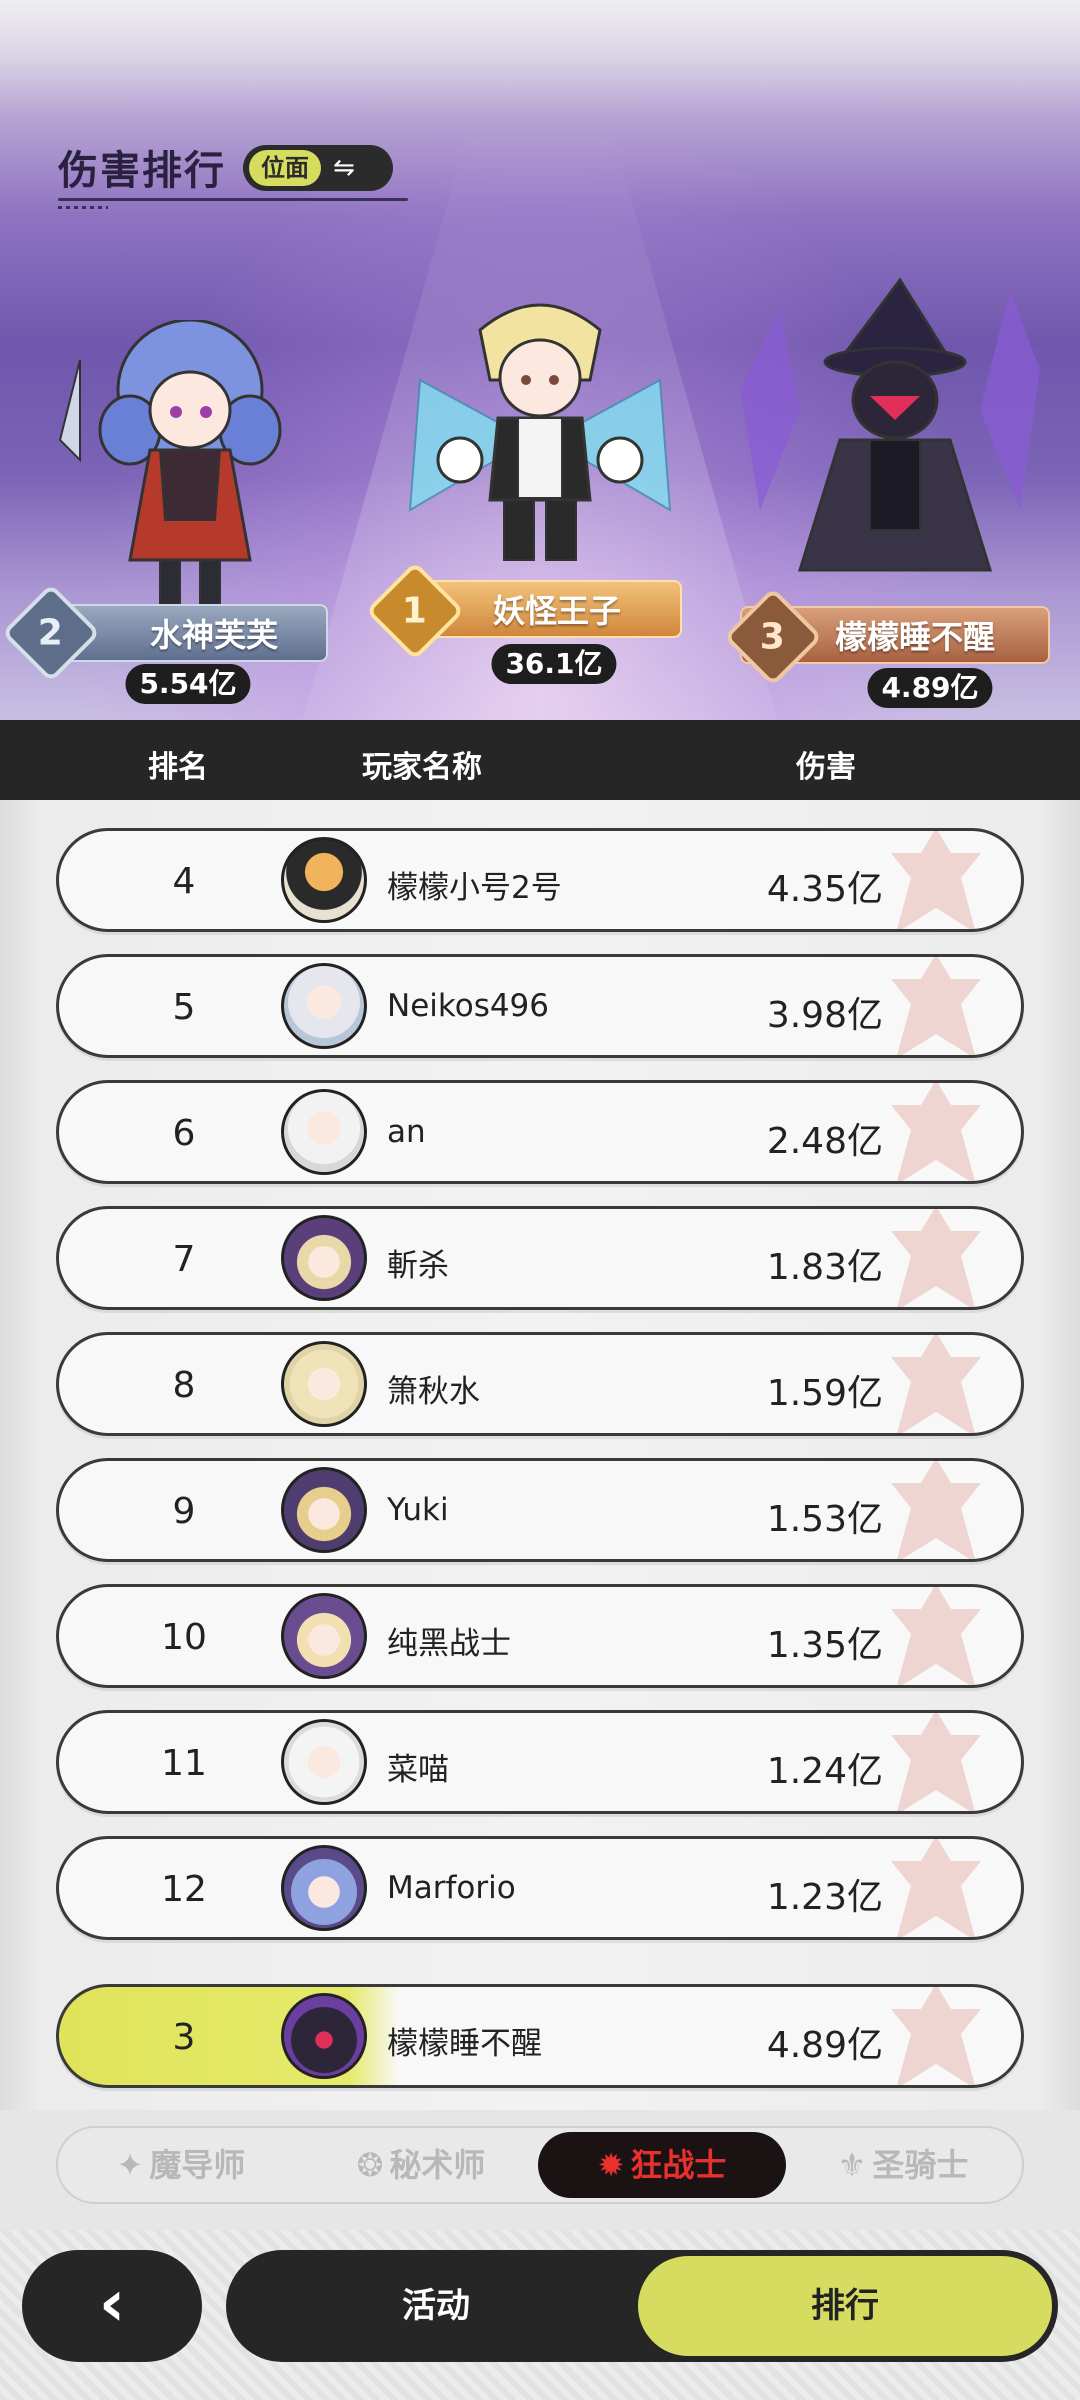  Describe the element at coordinates (142, 171) in the screenshot. I see `page-title: 伤害排行` at that location.